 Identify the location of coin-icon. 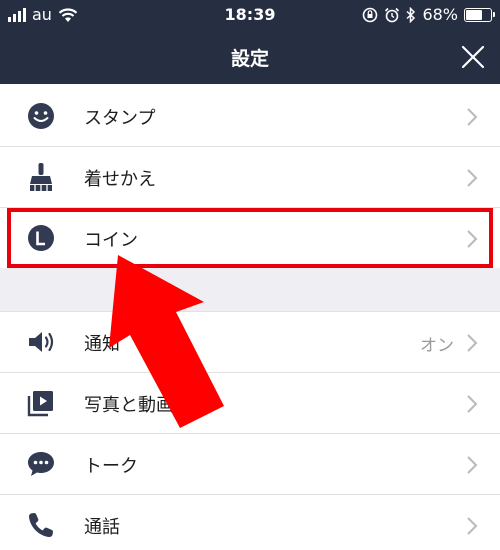
(41, 238).